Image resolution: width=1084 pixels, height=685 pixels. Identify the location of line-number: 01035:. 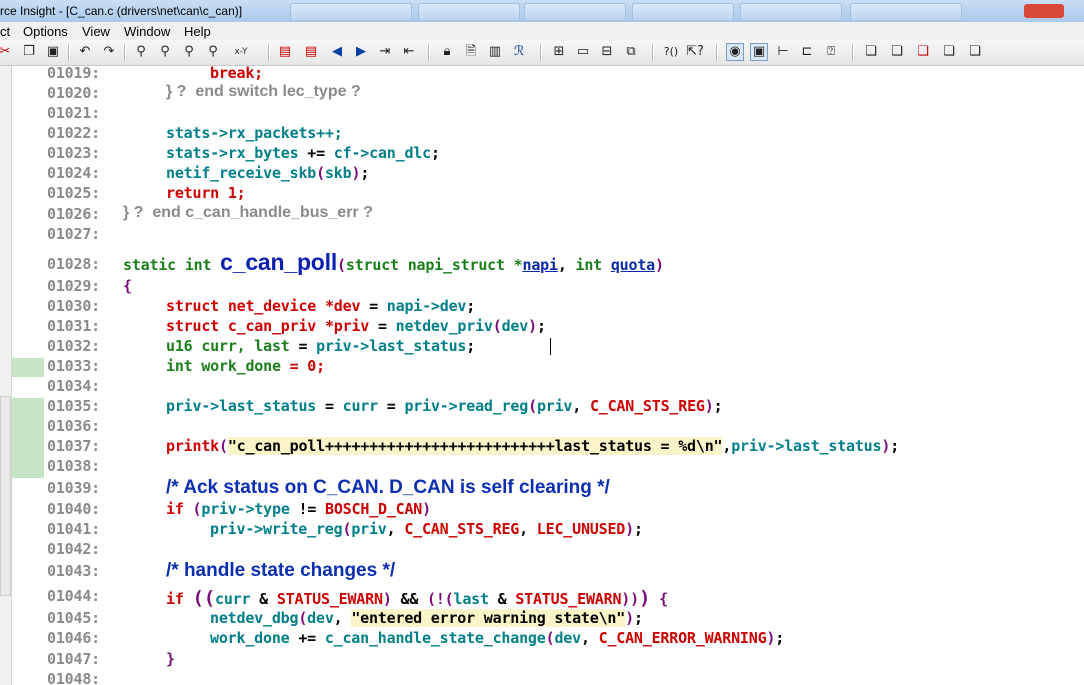
(73, 406).